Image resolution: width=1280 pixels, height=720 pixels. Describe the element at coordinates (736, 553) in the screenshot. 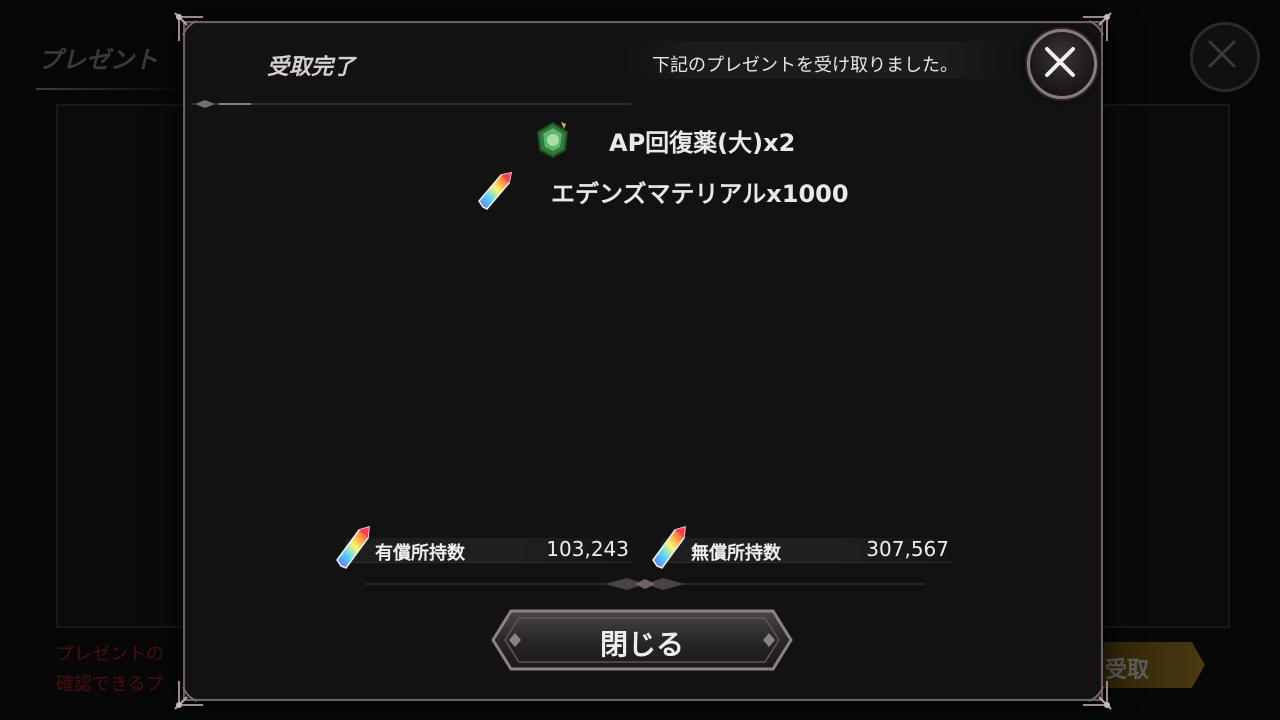

I see `free-balance-label: 無償所持数` at that location.